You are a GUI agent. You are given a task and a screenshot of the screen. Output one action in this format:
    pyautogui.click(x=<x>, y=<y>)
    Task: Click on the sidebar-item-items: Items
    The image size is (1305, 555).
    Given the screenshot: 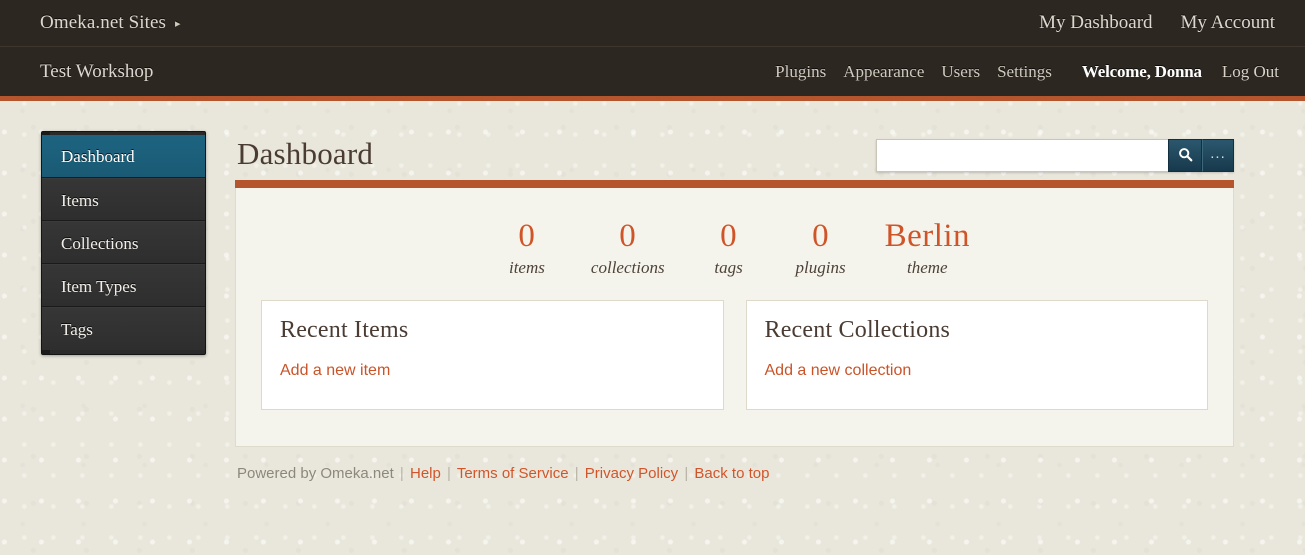 What is the action you would take?
    pyautogui.click(x=123, y=199)
    